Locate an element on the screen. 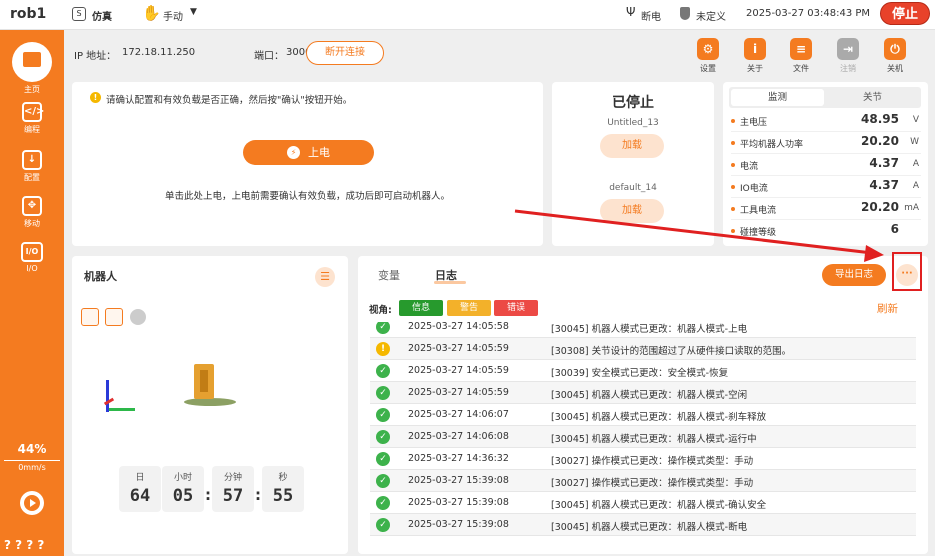 The image size is (935, 556). annotation-arrow-head is located at coordinates (874, 253).